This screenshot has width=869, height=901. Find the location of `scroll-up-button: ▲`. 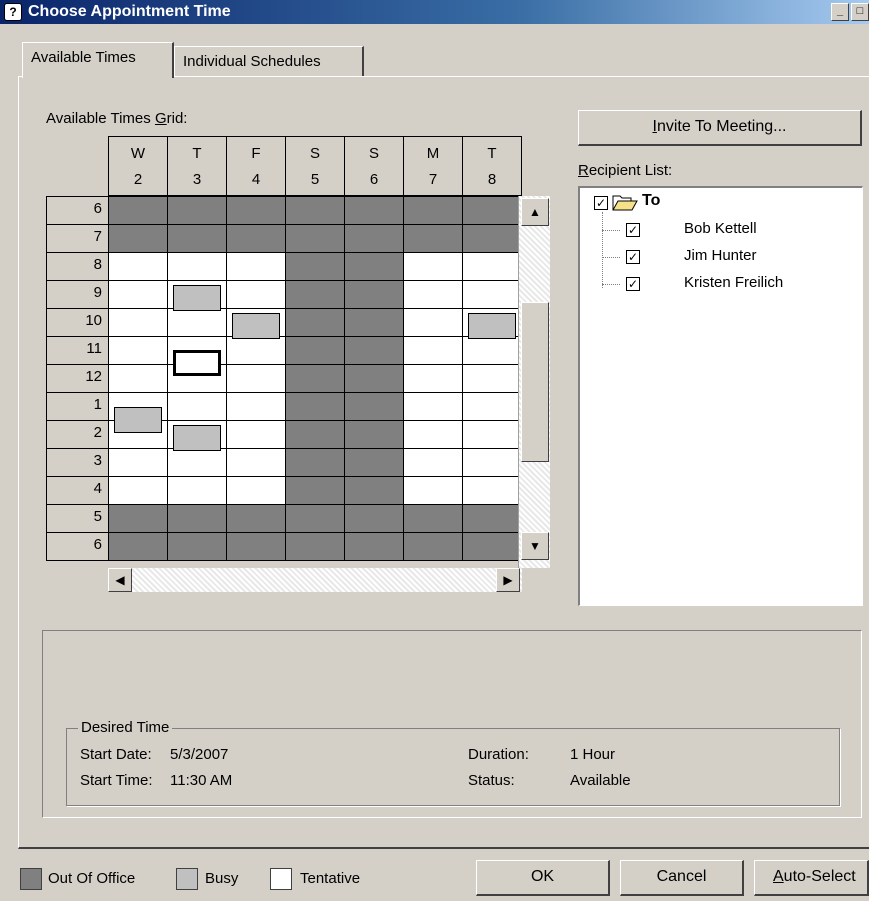

scroll-up-button: ▲ is located at coordinates (535, 212).